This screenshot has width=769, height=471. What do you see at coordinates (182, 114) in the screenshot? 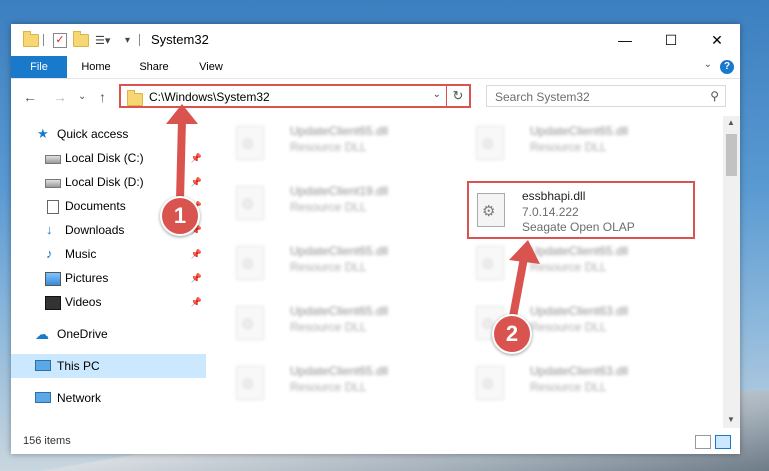
I see `arrow-1-head` at bounding box center [182, 114].